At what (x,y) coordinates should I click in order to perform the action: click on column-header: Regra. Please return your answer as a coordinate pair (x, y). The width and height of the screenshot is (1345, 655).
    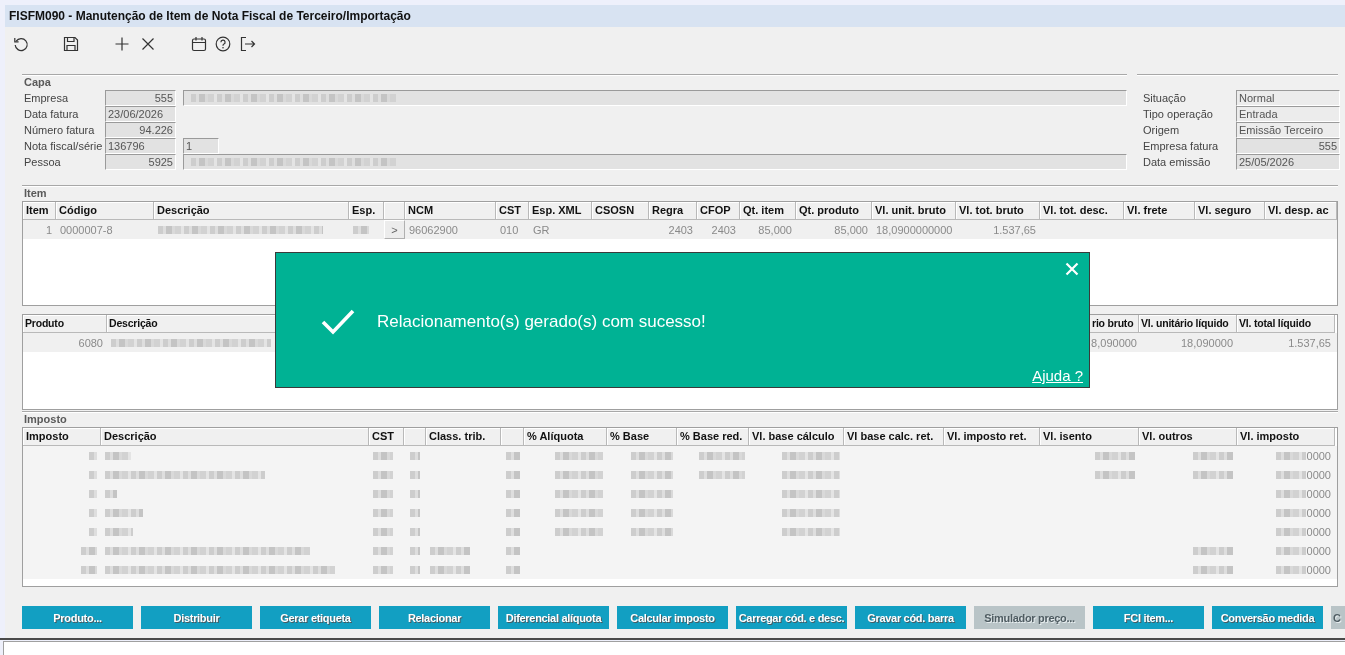
    Looking at the image, I should click on (673, 211).